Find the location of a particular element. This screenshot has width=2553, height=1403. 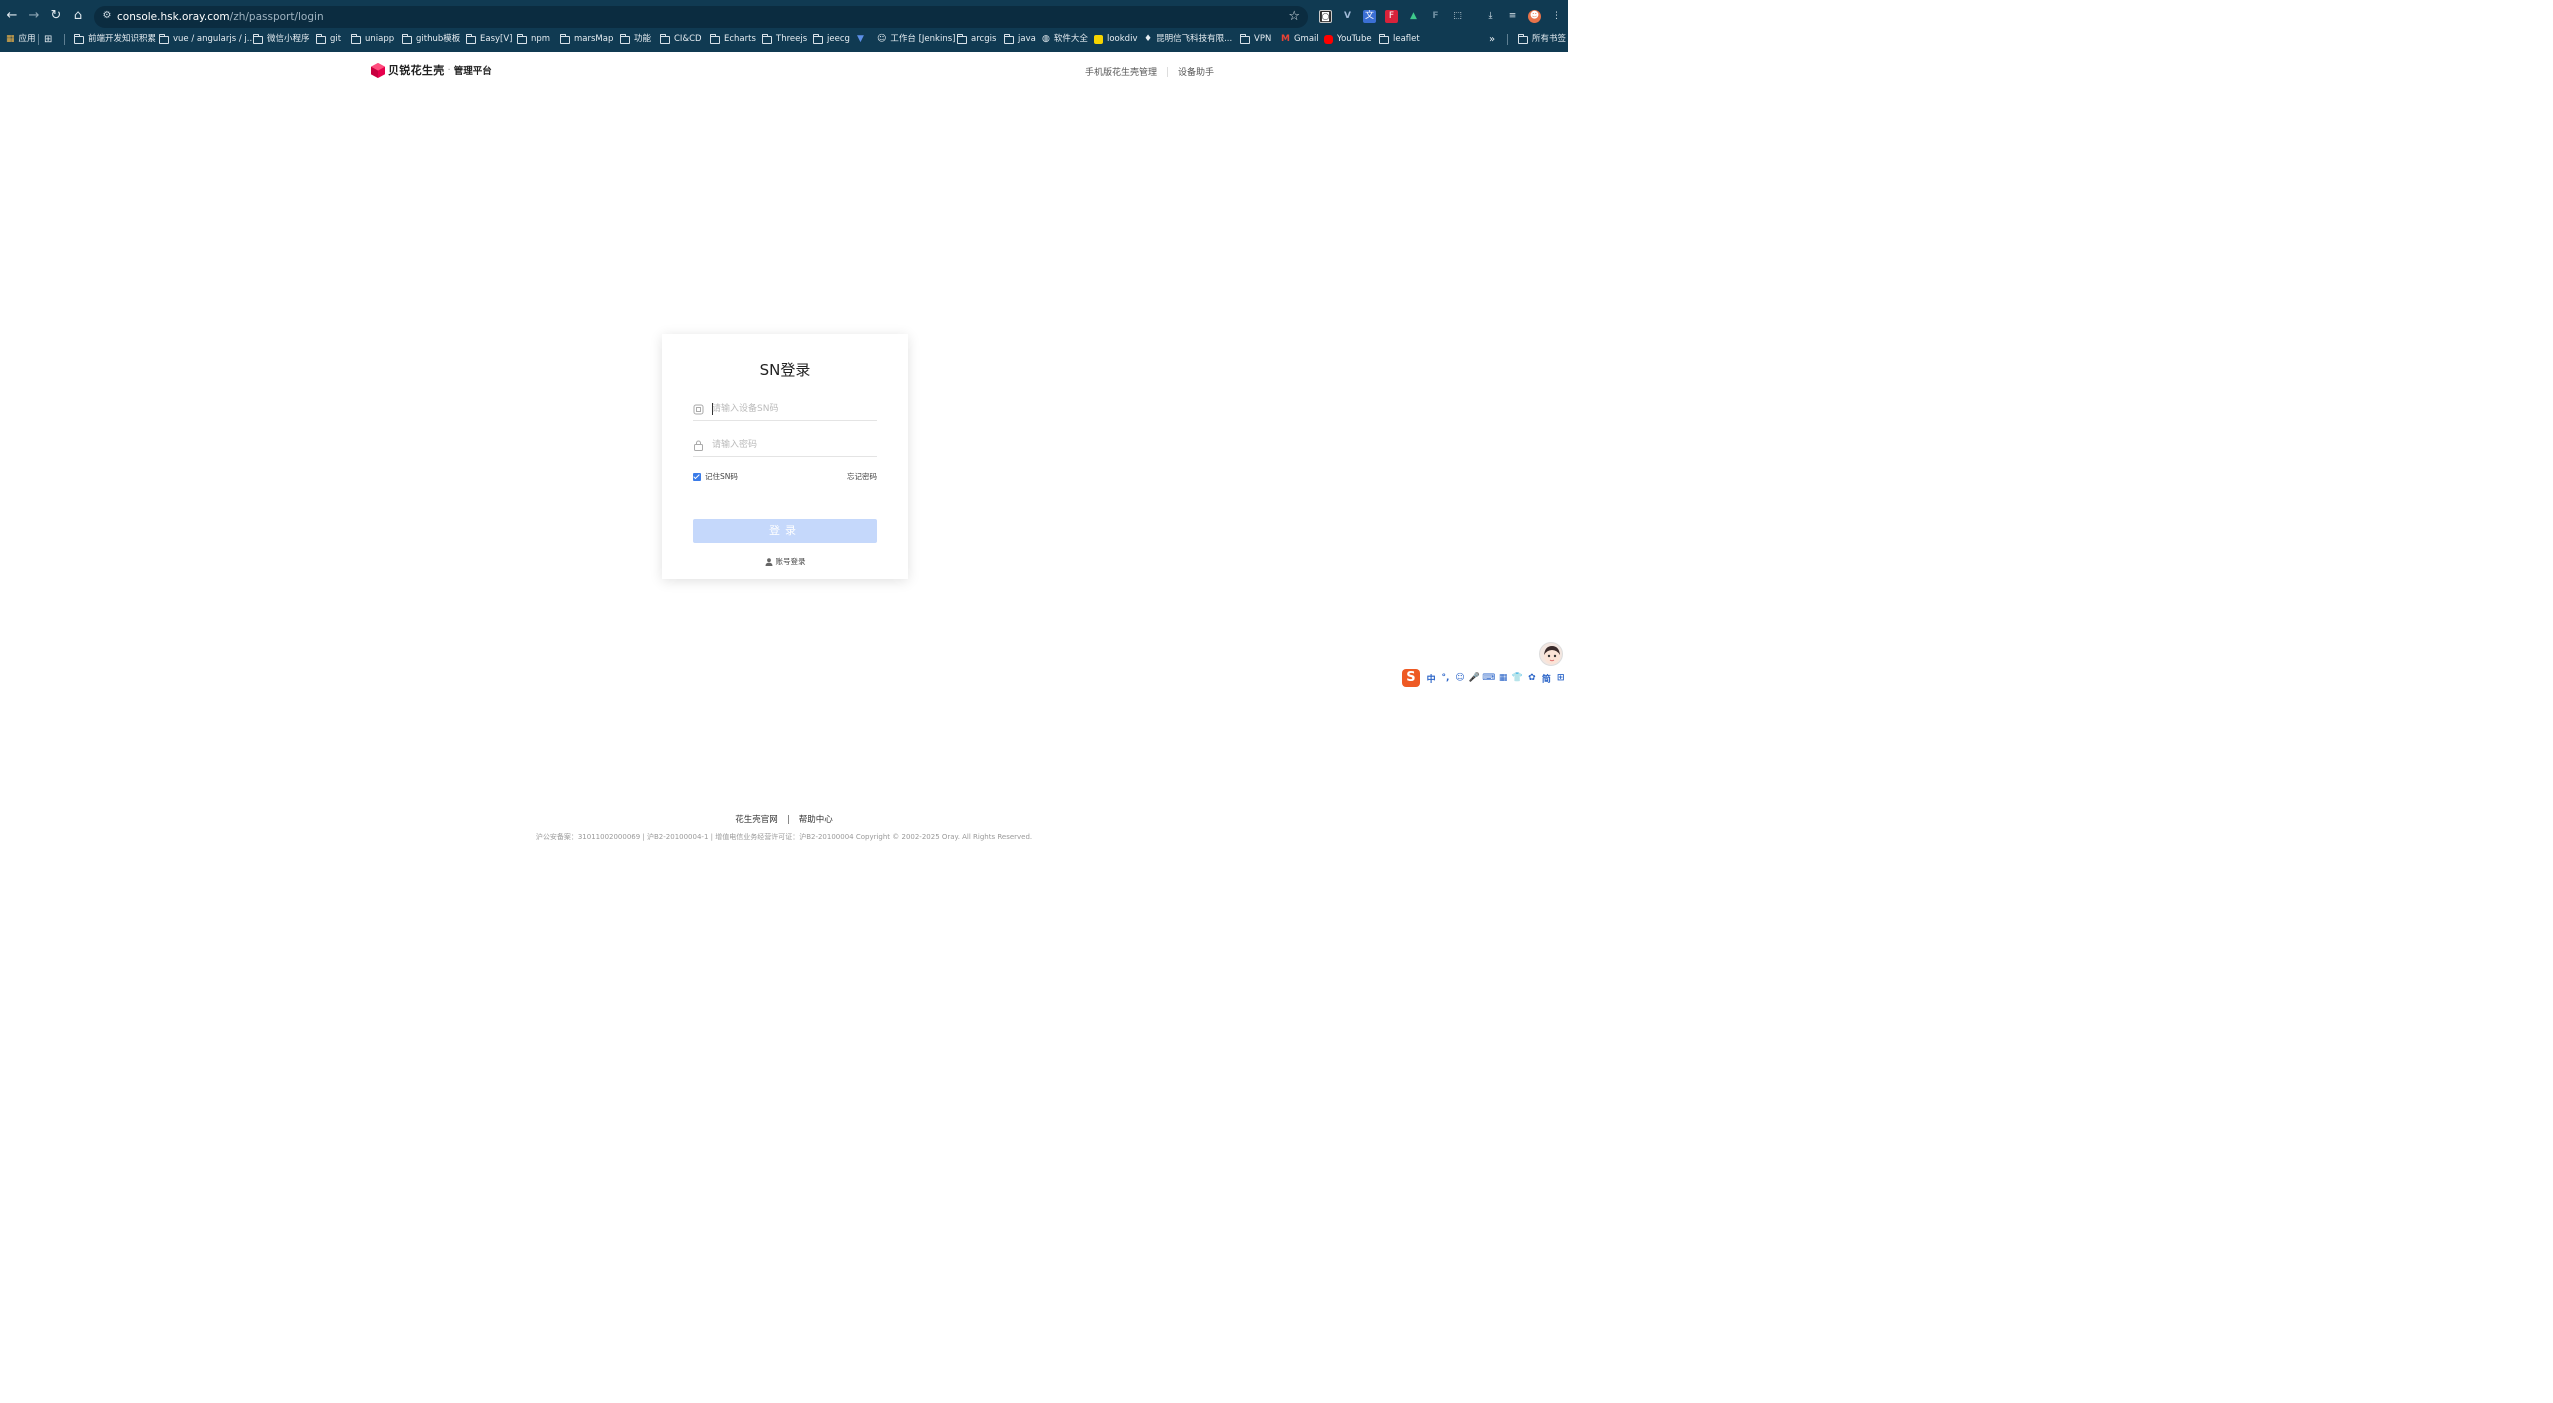

back-icon: ← is located at coordinates (12, 16).